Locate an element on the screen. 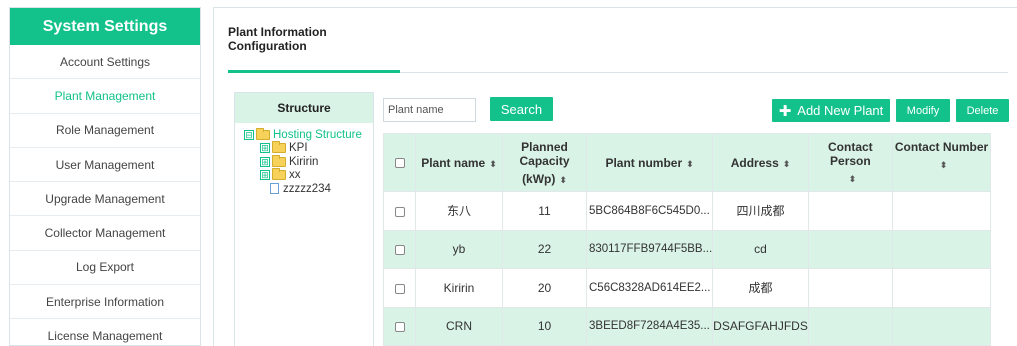  table-row: 东八 11 5BC864B8F6C545D0... 四川成都 is located at coordinates (687, 211).